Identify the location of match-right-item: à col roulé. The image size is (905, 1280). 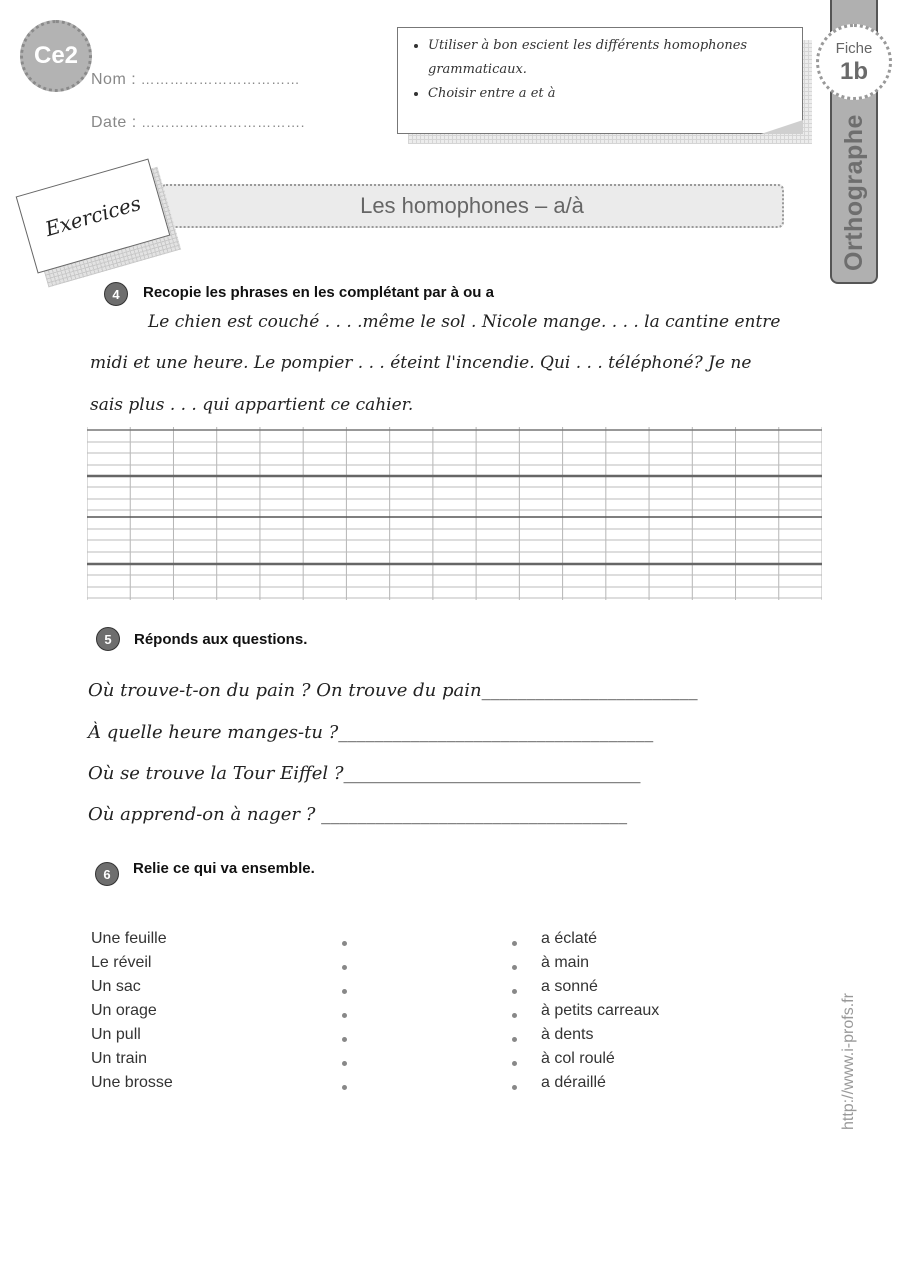
(578, 1058).